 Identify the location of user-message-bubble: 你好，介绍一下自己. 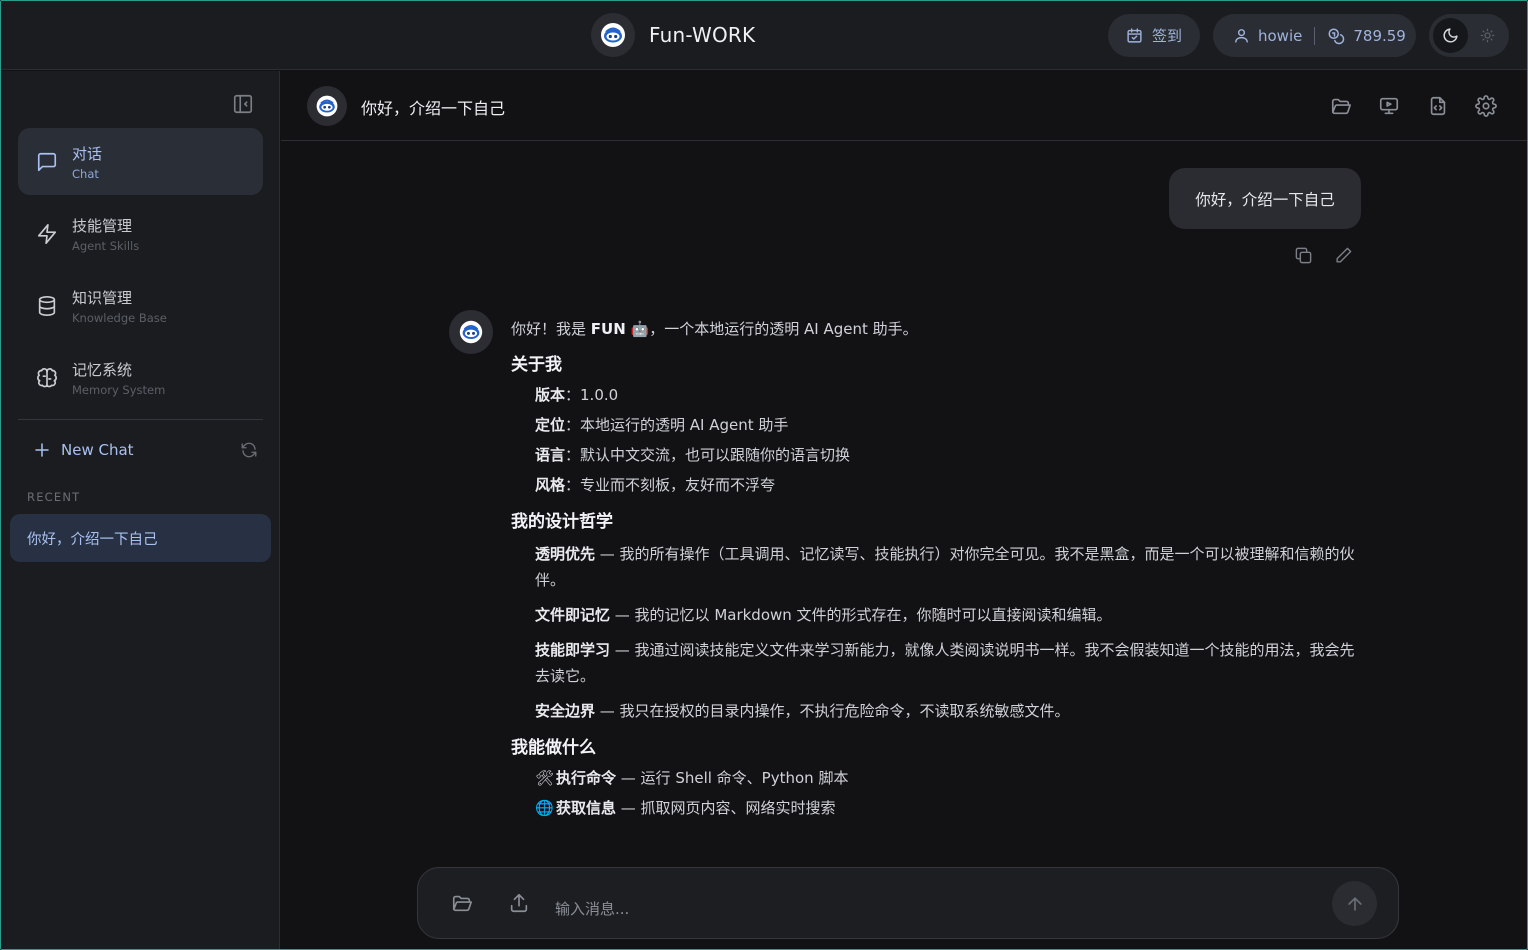
(1265, 198).